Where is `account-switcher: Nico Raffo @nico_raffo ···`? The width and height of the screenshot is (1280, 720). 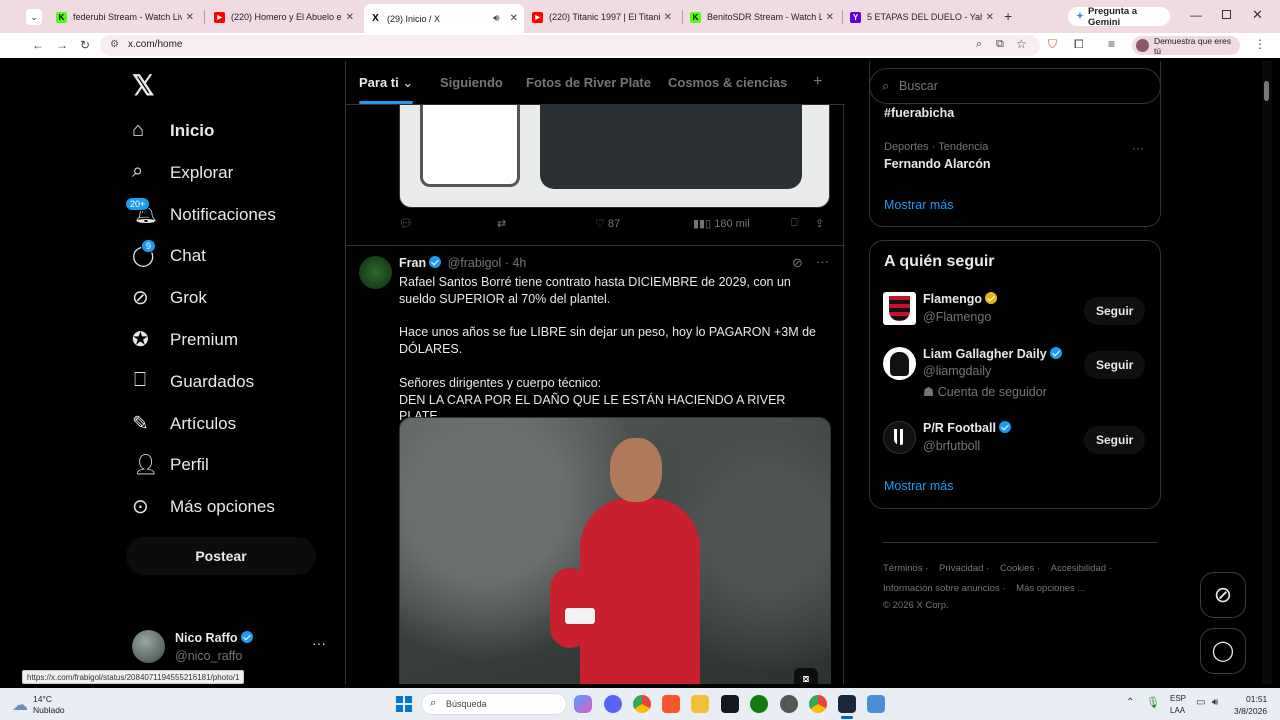 account-switcher: Nico Raffo @nico_raffo ··· is located at coordinates (230, 649).